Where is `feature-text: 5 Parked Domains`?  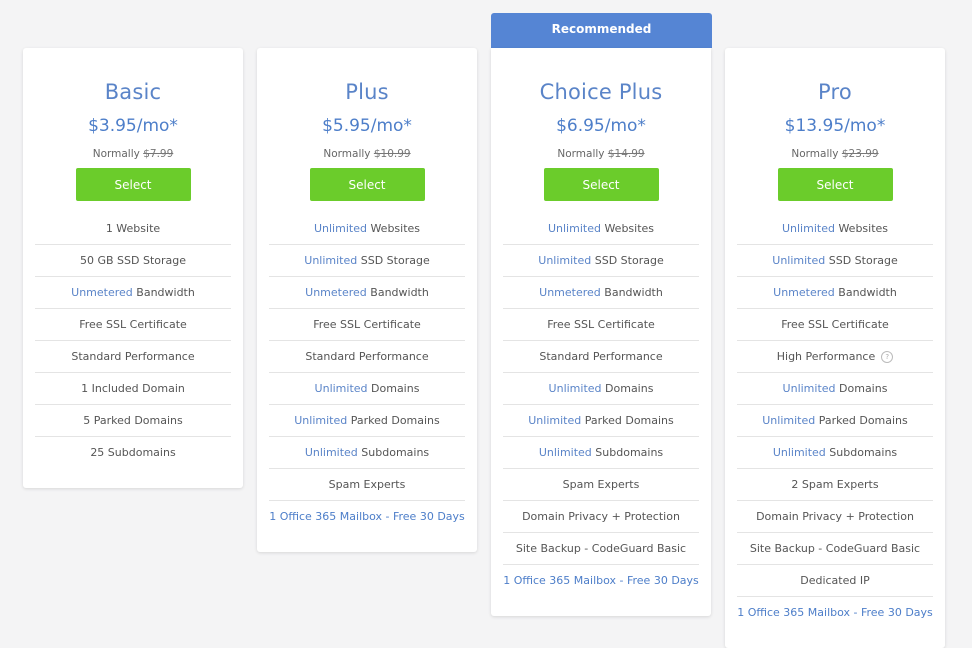
feature-text: 5 Parked Domains is located at coordinates (133, 420).